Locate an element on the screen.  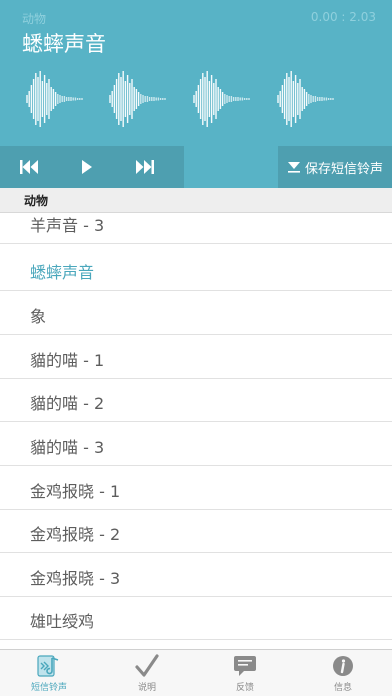
chat-bubble-icon is located at coordinates (245, 666).